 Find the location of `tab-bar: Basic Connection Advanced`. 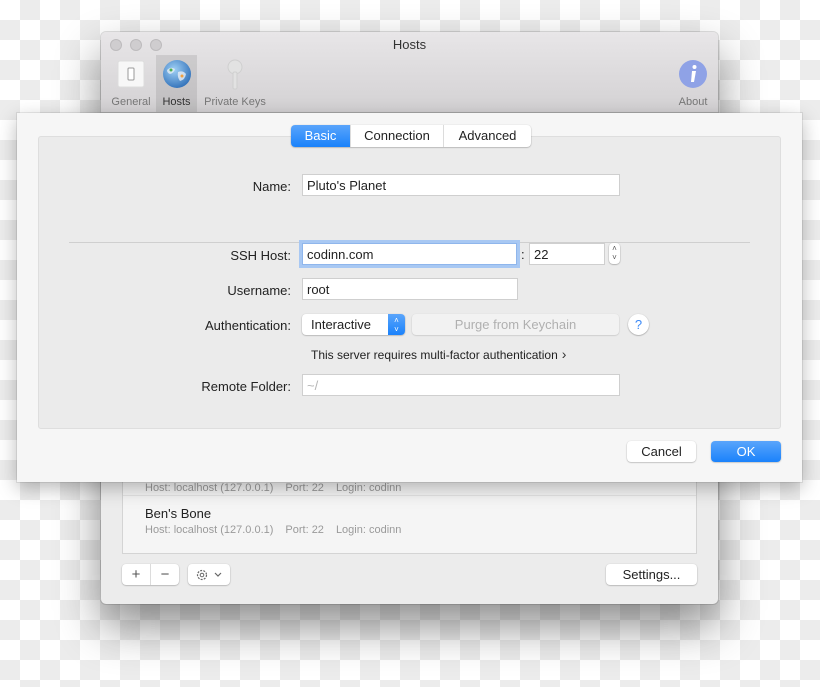

tab-bar: Basic Connection Advanced is located at coordinates (411, 136).